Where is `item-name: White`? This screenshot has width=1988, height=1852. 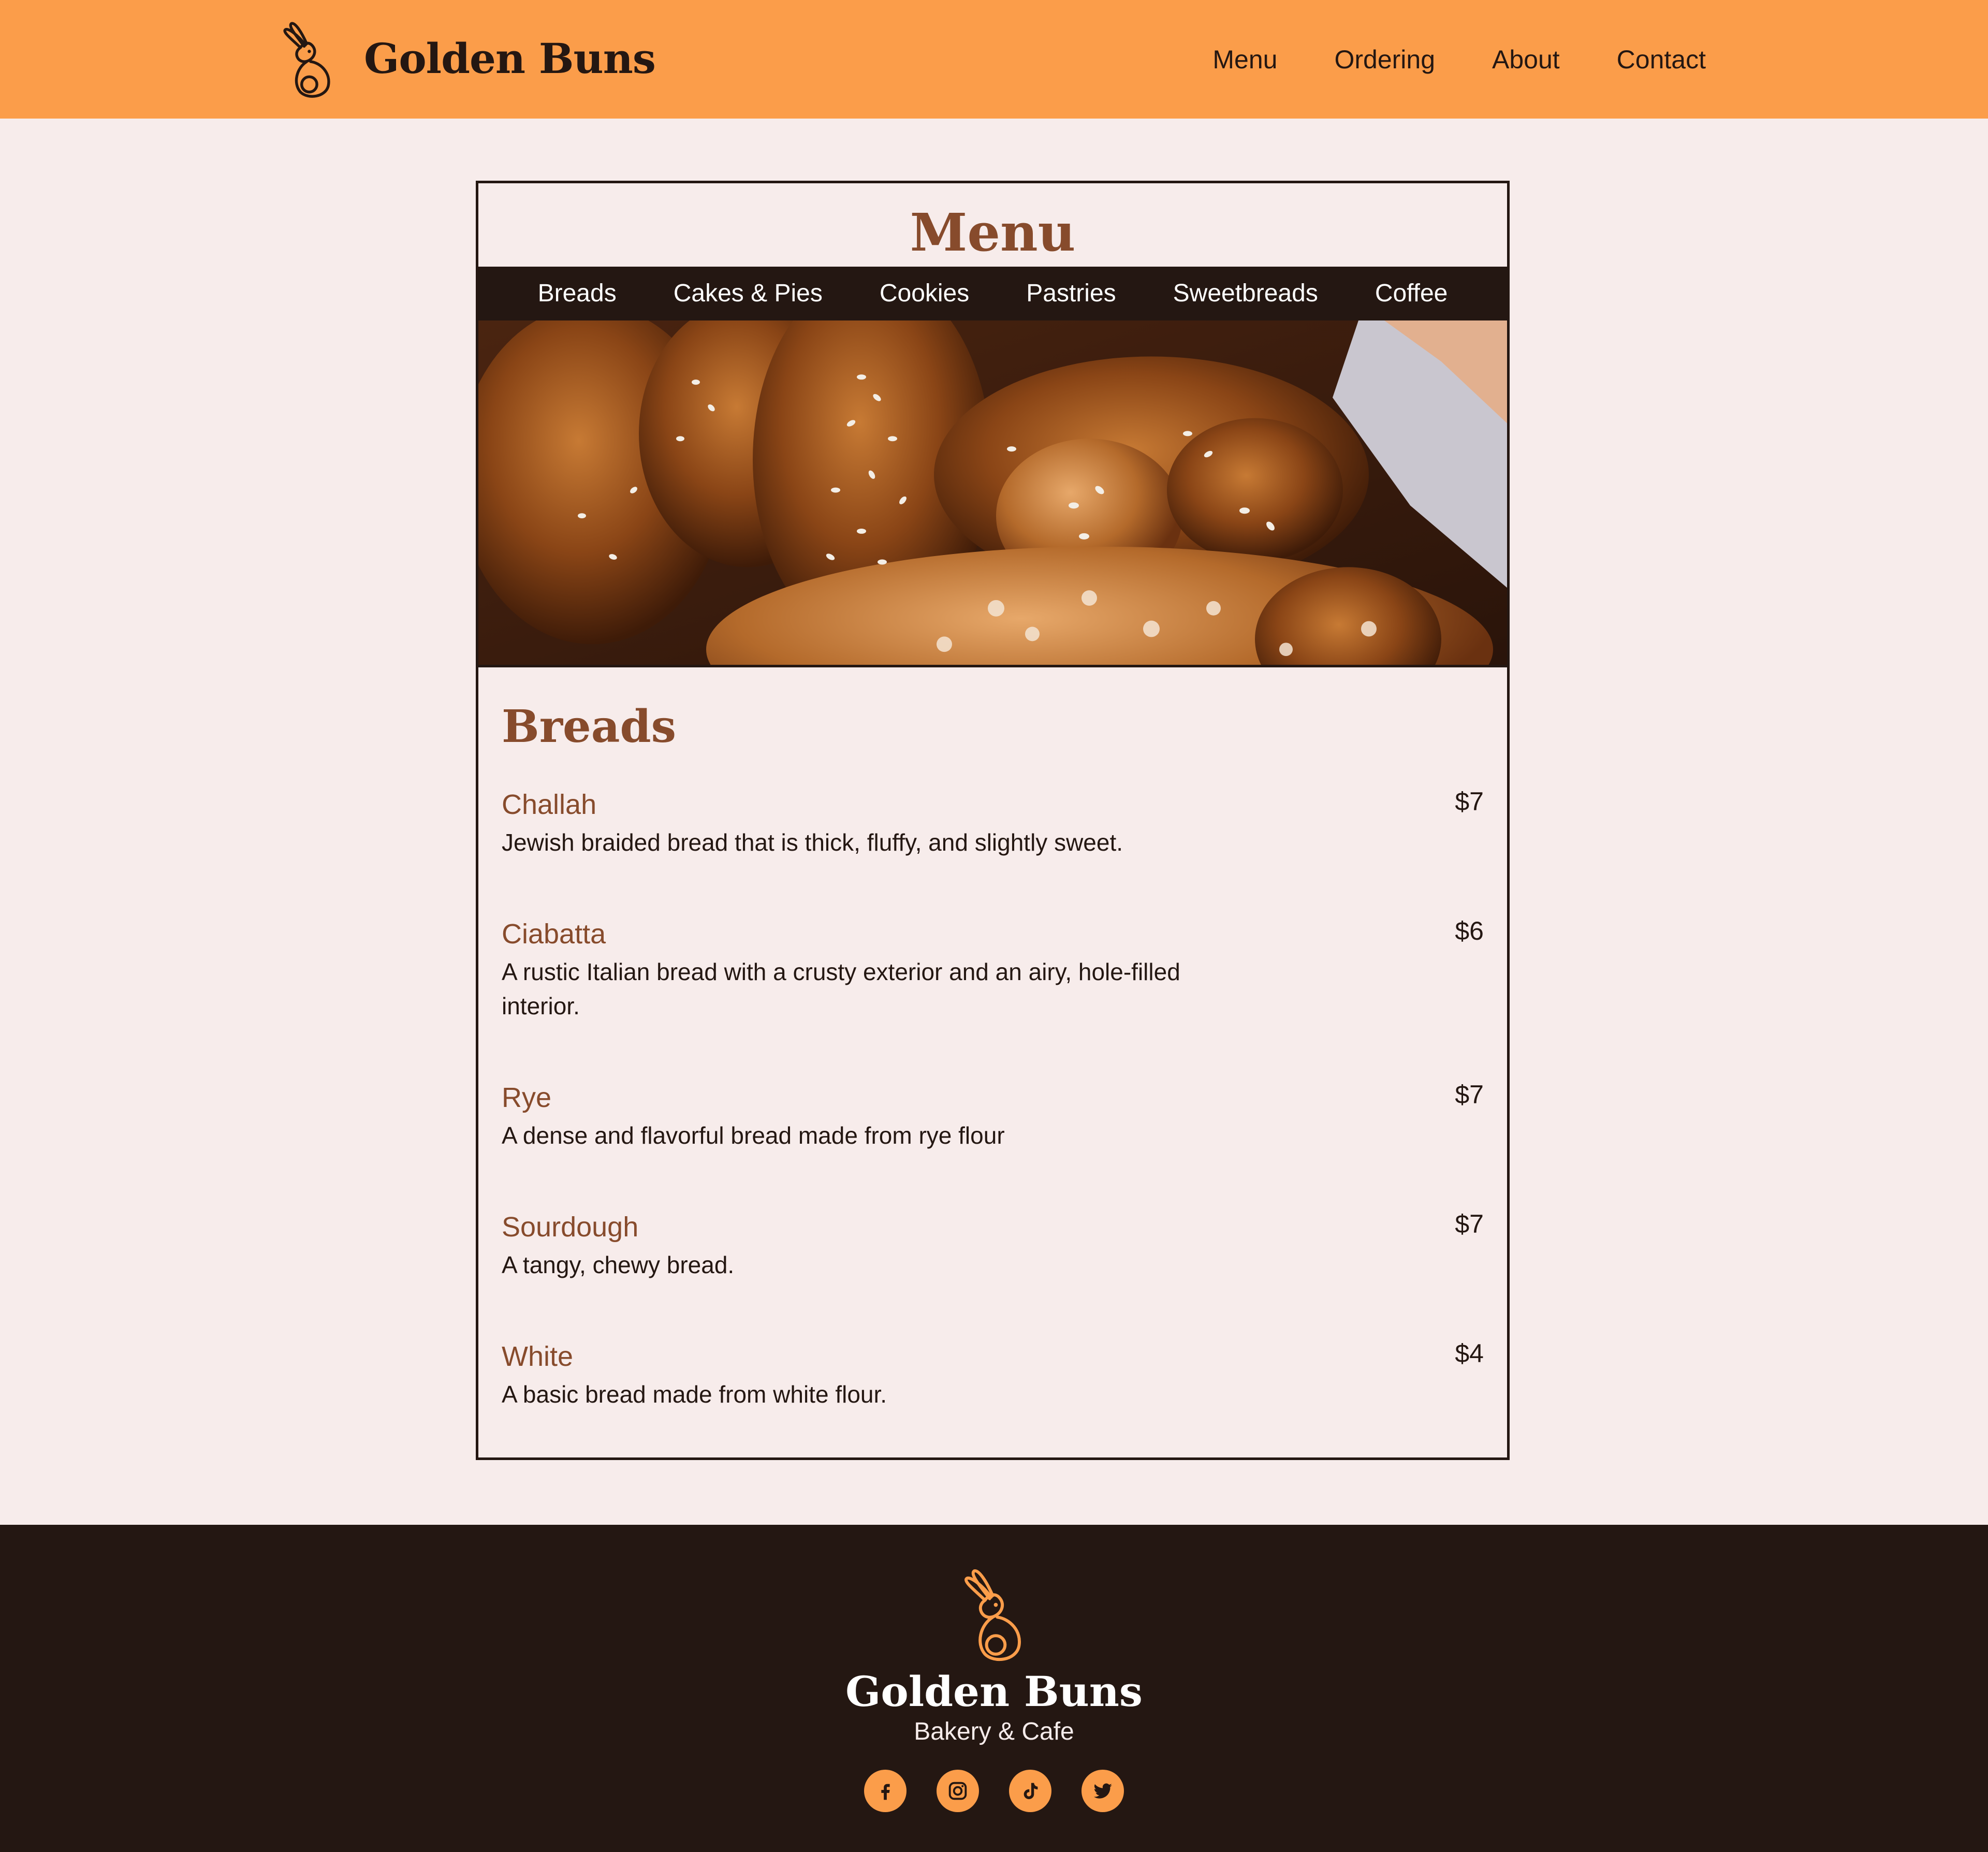
item-name: White is located at coordinates (538, 1356).